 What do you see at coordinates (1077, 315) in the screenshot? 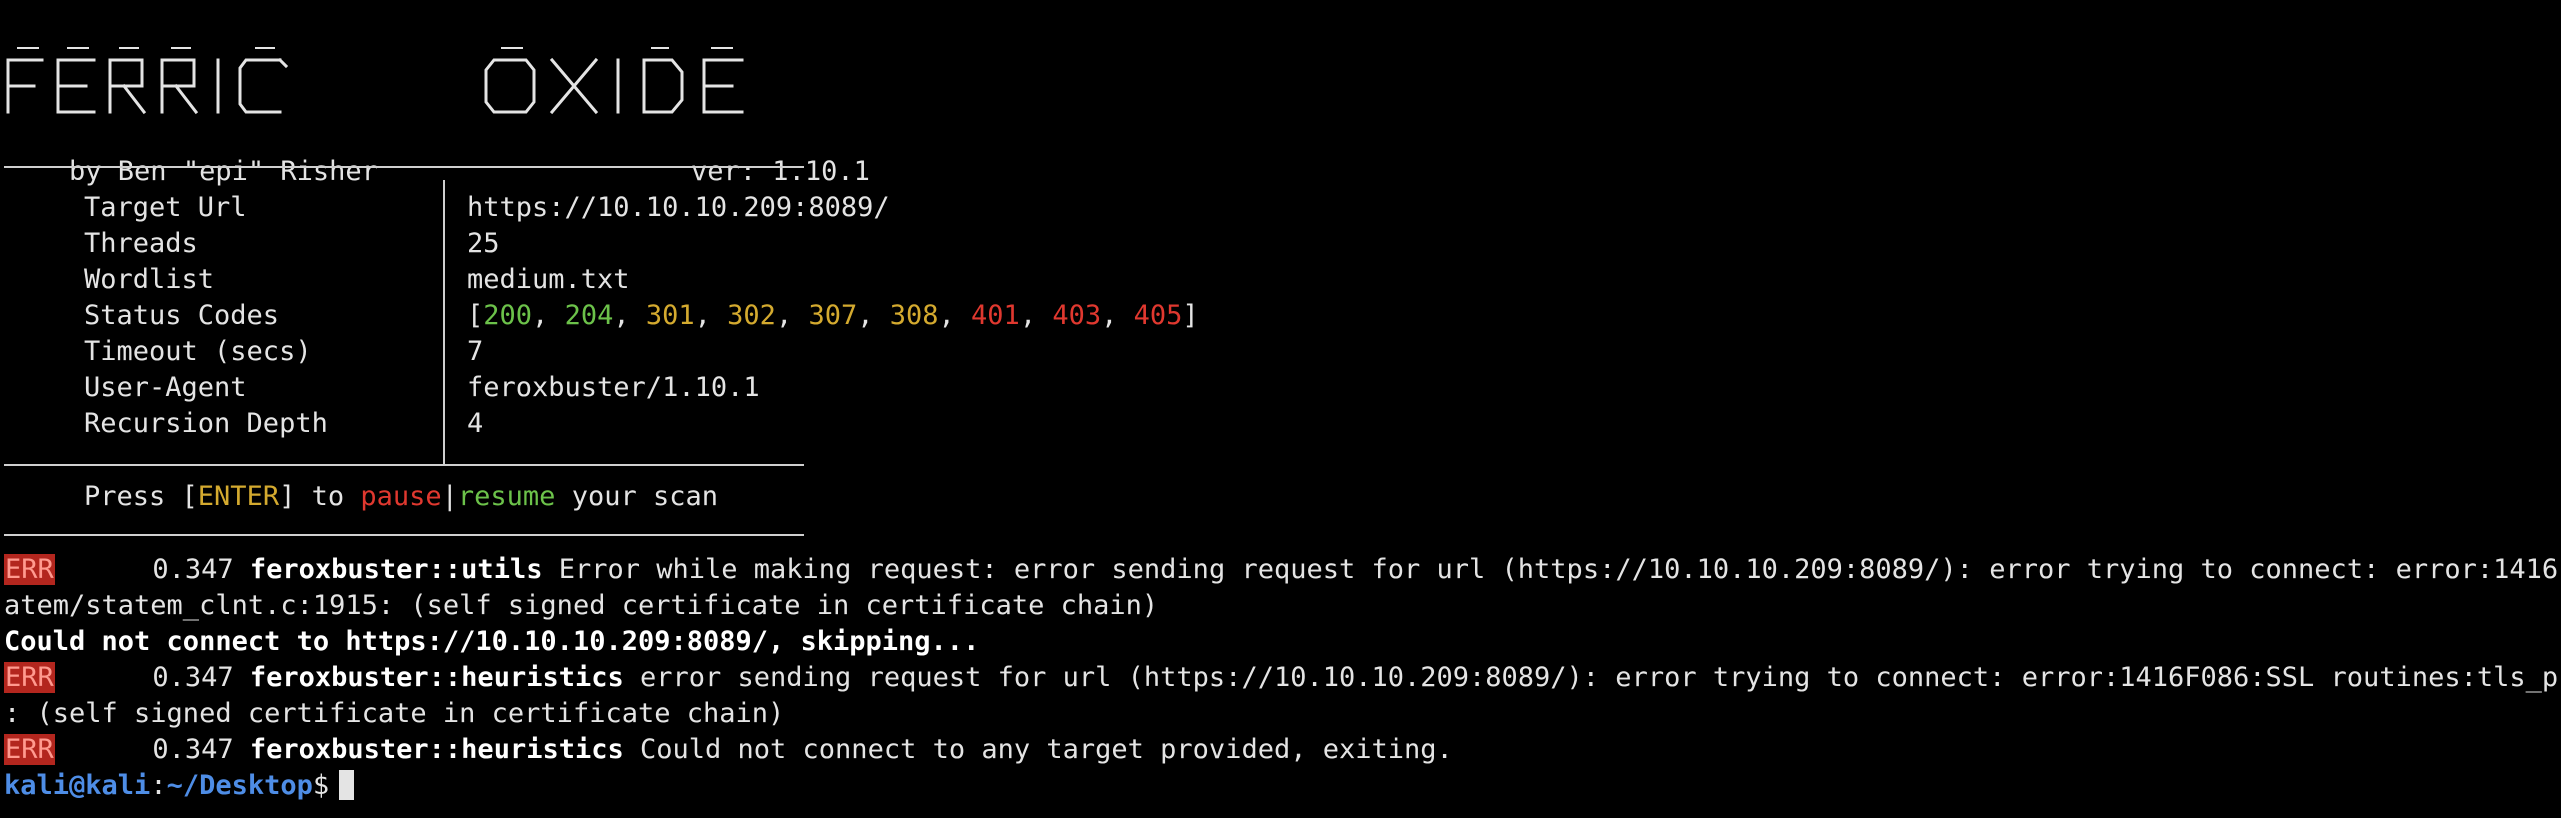
I see `status-code-403: 403` at bounding box center [1077, 315].